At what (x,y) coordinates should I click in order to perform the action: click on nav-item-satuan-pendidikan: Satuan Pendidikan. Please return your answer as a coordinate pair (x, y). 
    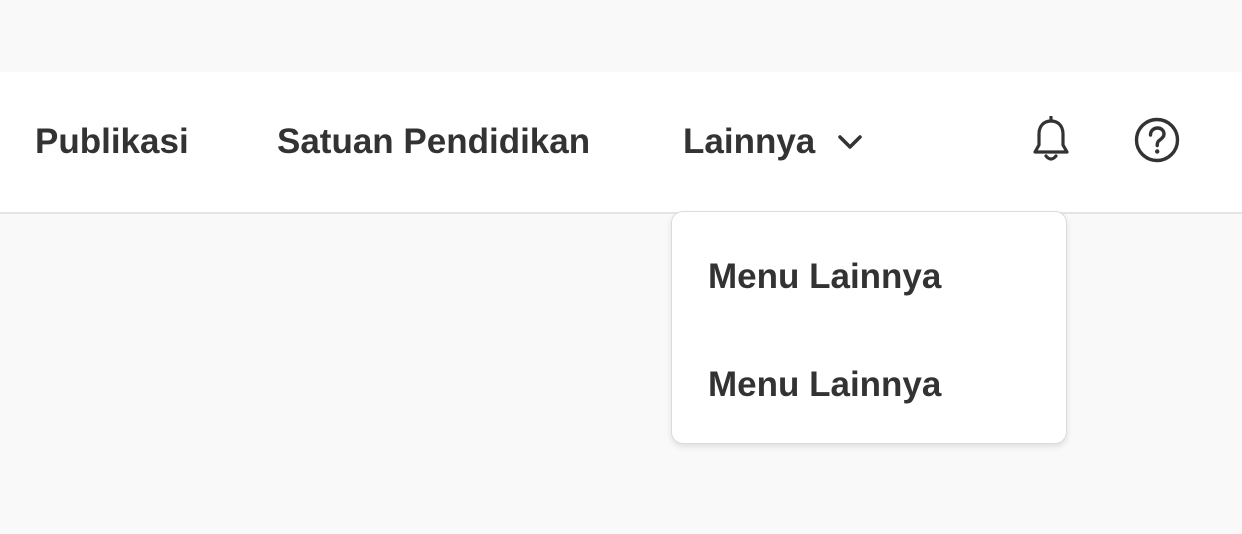
    Looking at the image, I should click on (433, 142).